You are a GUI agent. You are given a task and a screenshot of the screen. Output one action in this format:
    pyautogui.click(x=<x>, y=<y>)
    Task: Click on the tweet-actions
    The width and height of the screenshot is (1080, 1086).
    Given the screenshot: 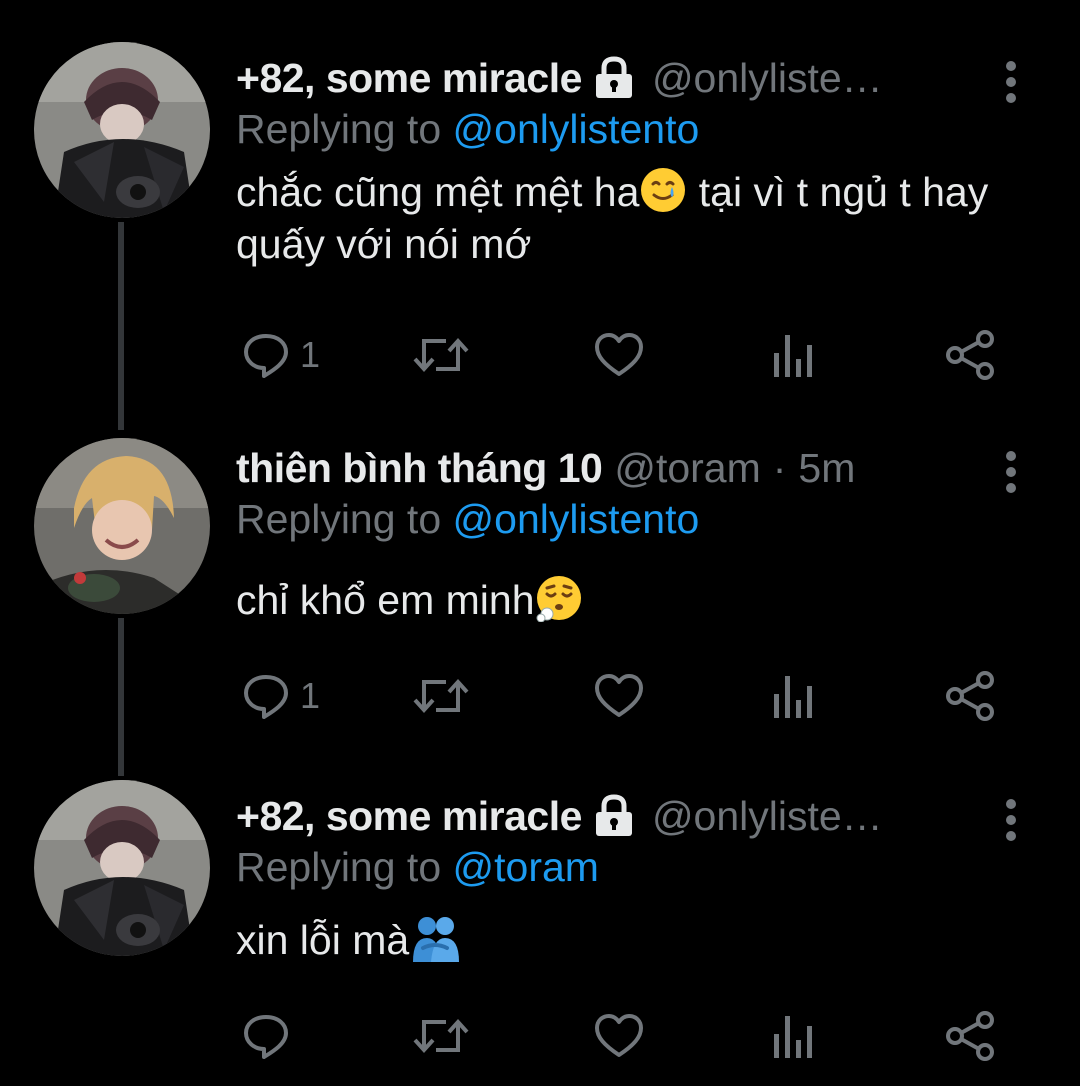 What is the action you would take?
    pyautogui.click(x=626, y=1036)
    